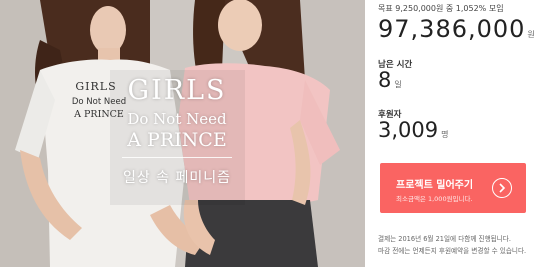  I want to click on raised-amount-unit: 원, so click(531, 34).